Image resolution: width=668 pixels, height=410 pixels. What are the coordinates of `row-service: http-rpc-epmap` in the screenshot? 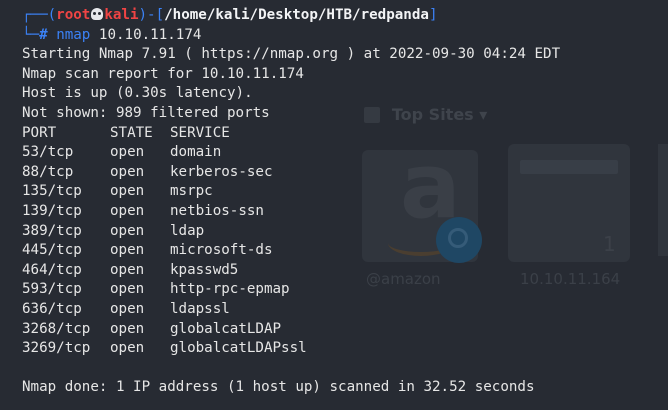 It's located at (230, 289).